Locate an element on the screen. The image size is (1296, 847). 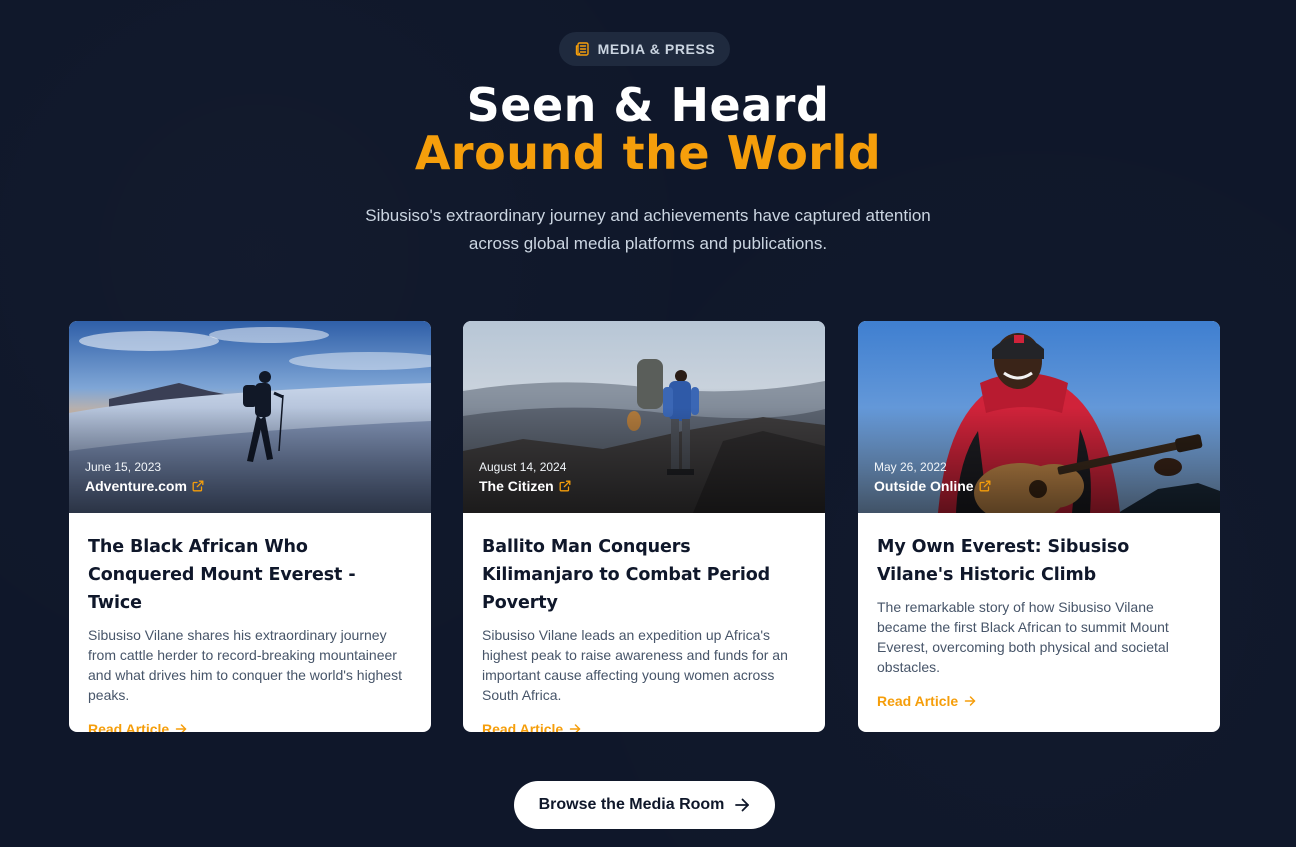
article-source-link: Adventure.com is located at coordinates (144, 486).